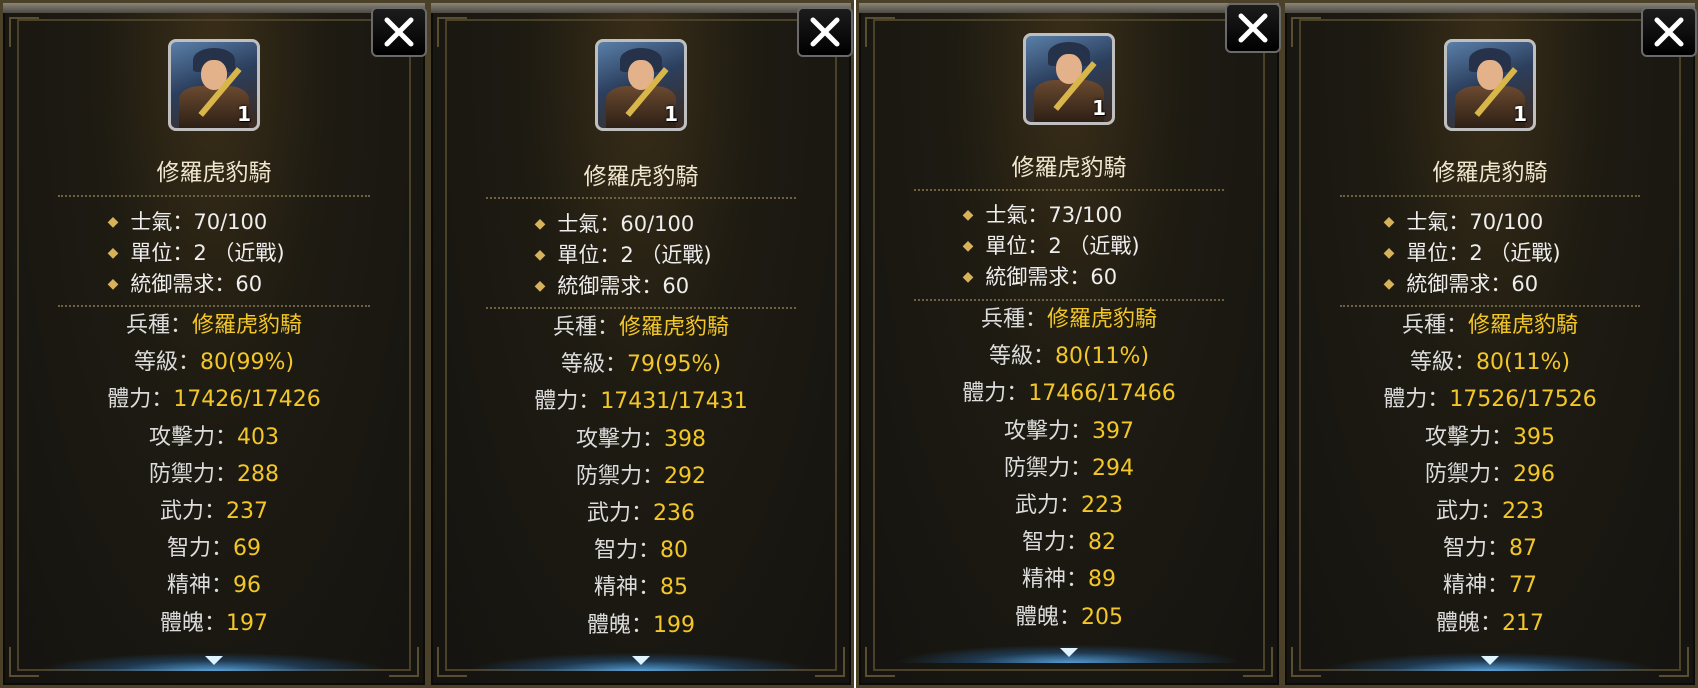 This screenshot has height=688, width=1698. What do you see at coordinates (1102, 505) in the screenshot?
I see `stat-value: 223` at bounding box center [1102, 505].